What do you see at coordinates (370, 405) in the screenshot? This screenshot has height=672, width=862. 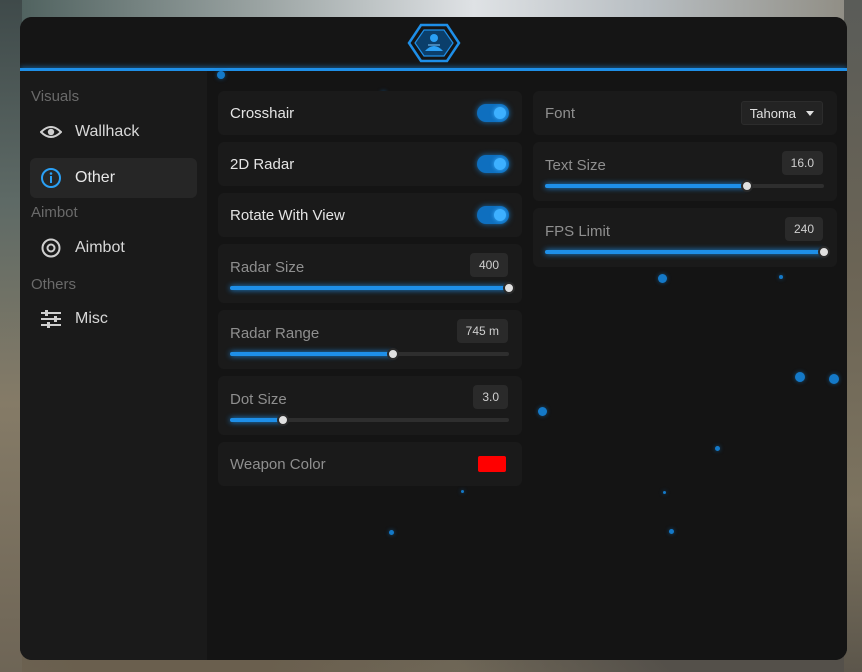 I see `dot-size-row: Dot Size 3.0` at bounding box center [370, 405].